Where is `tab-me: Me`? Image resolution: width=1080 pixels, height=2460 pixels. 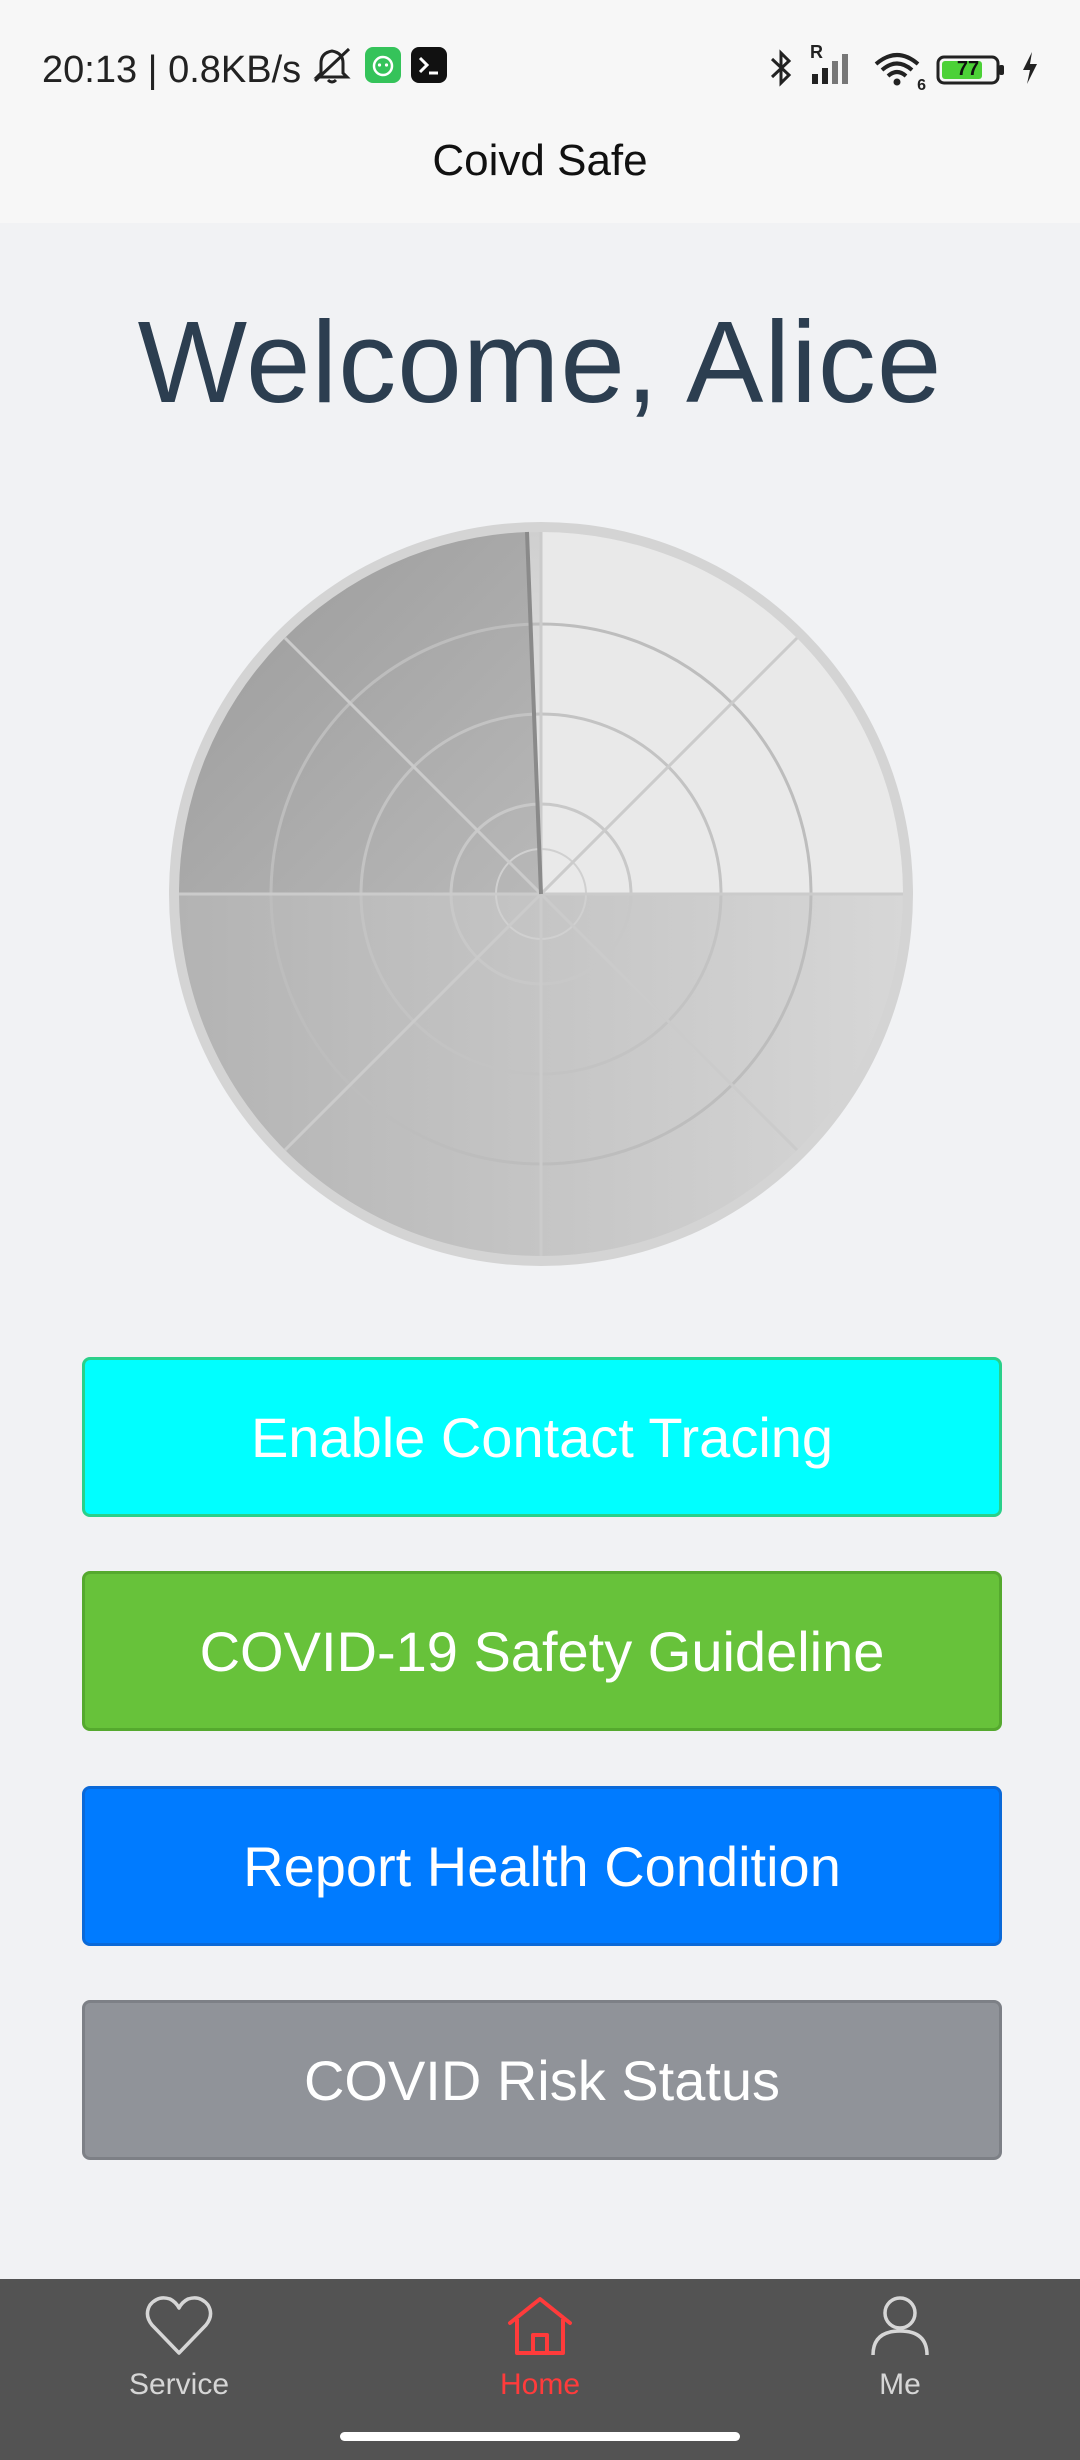
tab-me: Me is located at coordinates (900, 2347).